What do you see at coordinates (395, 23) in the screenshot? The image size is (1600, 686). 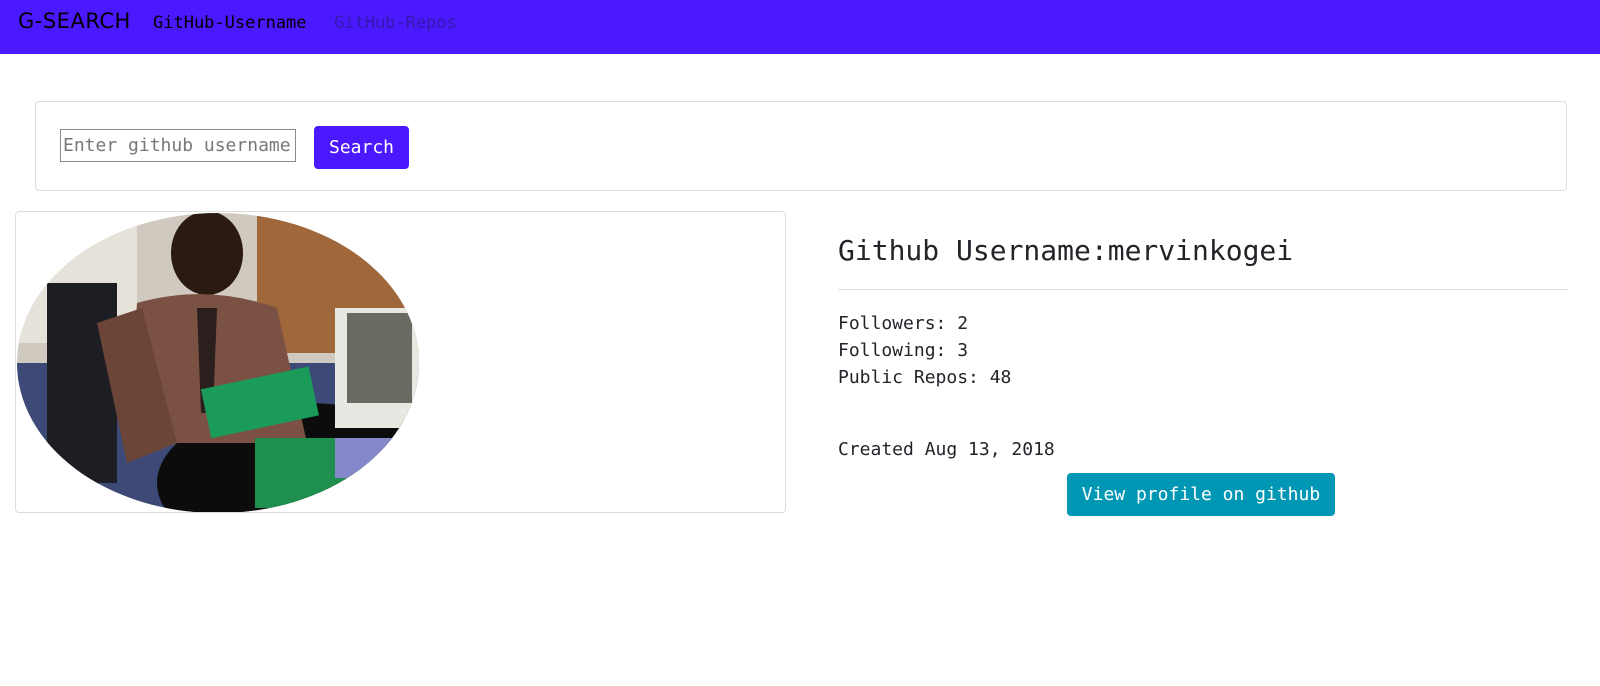 I see `nav-link-github-repos: GitHub-Repos` at bounding box center [395, 23].